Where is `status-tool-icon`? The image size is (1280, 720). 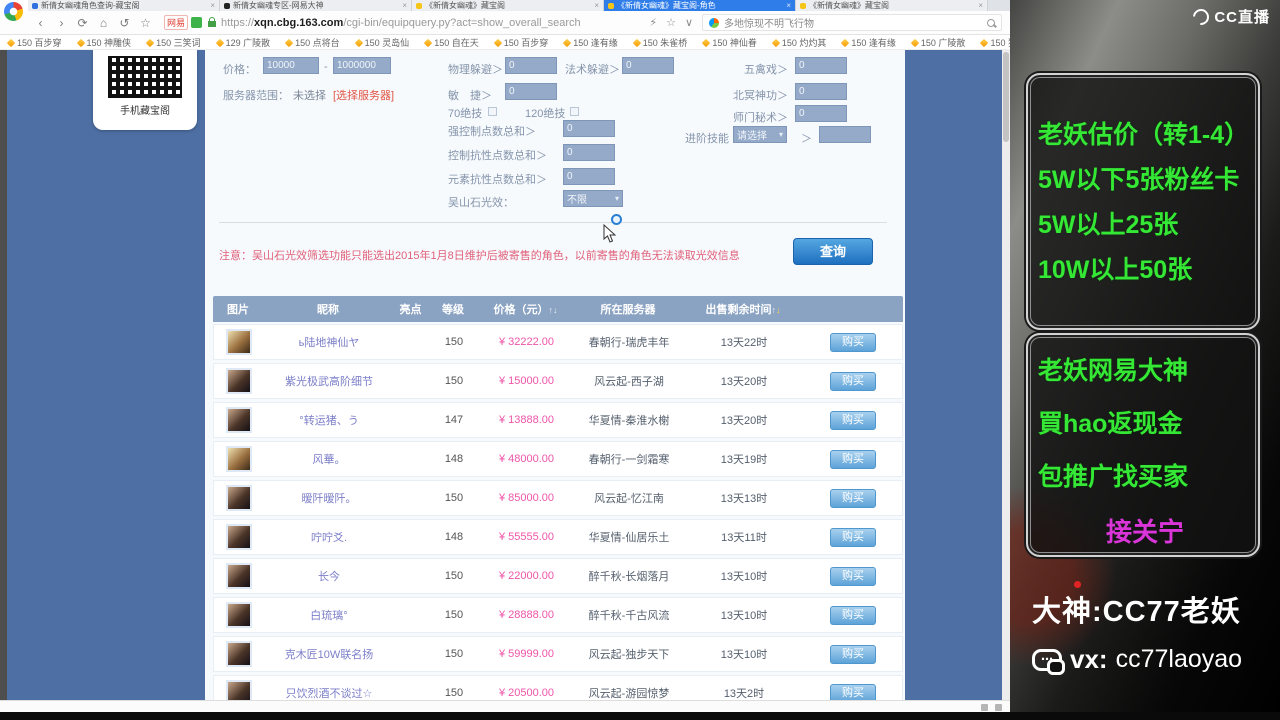 status-tool-icon is located at coordinates (984, 707).